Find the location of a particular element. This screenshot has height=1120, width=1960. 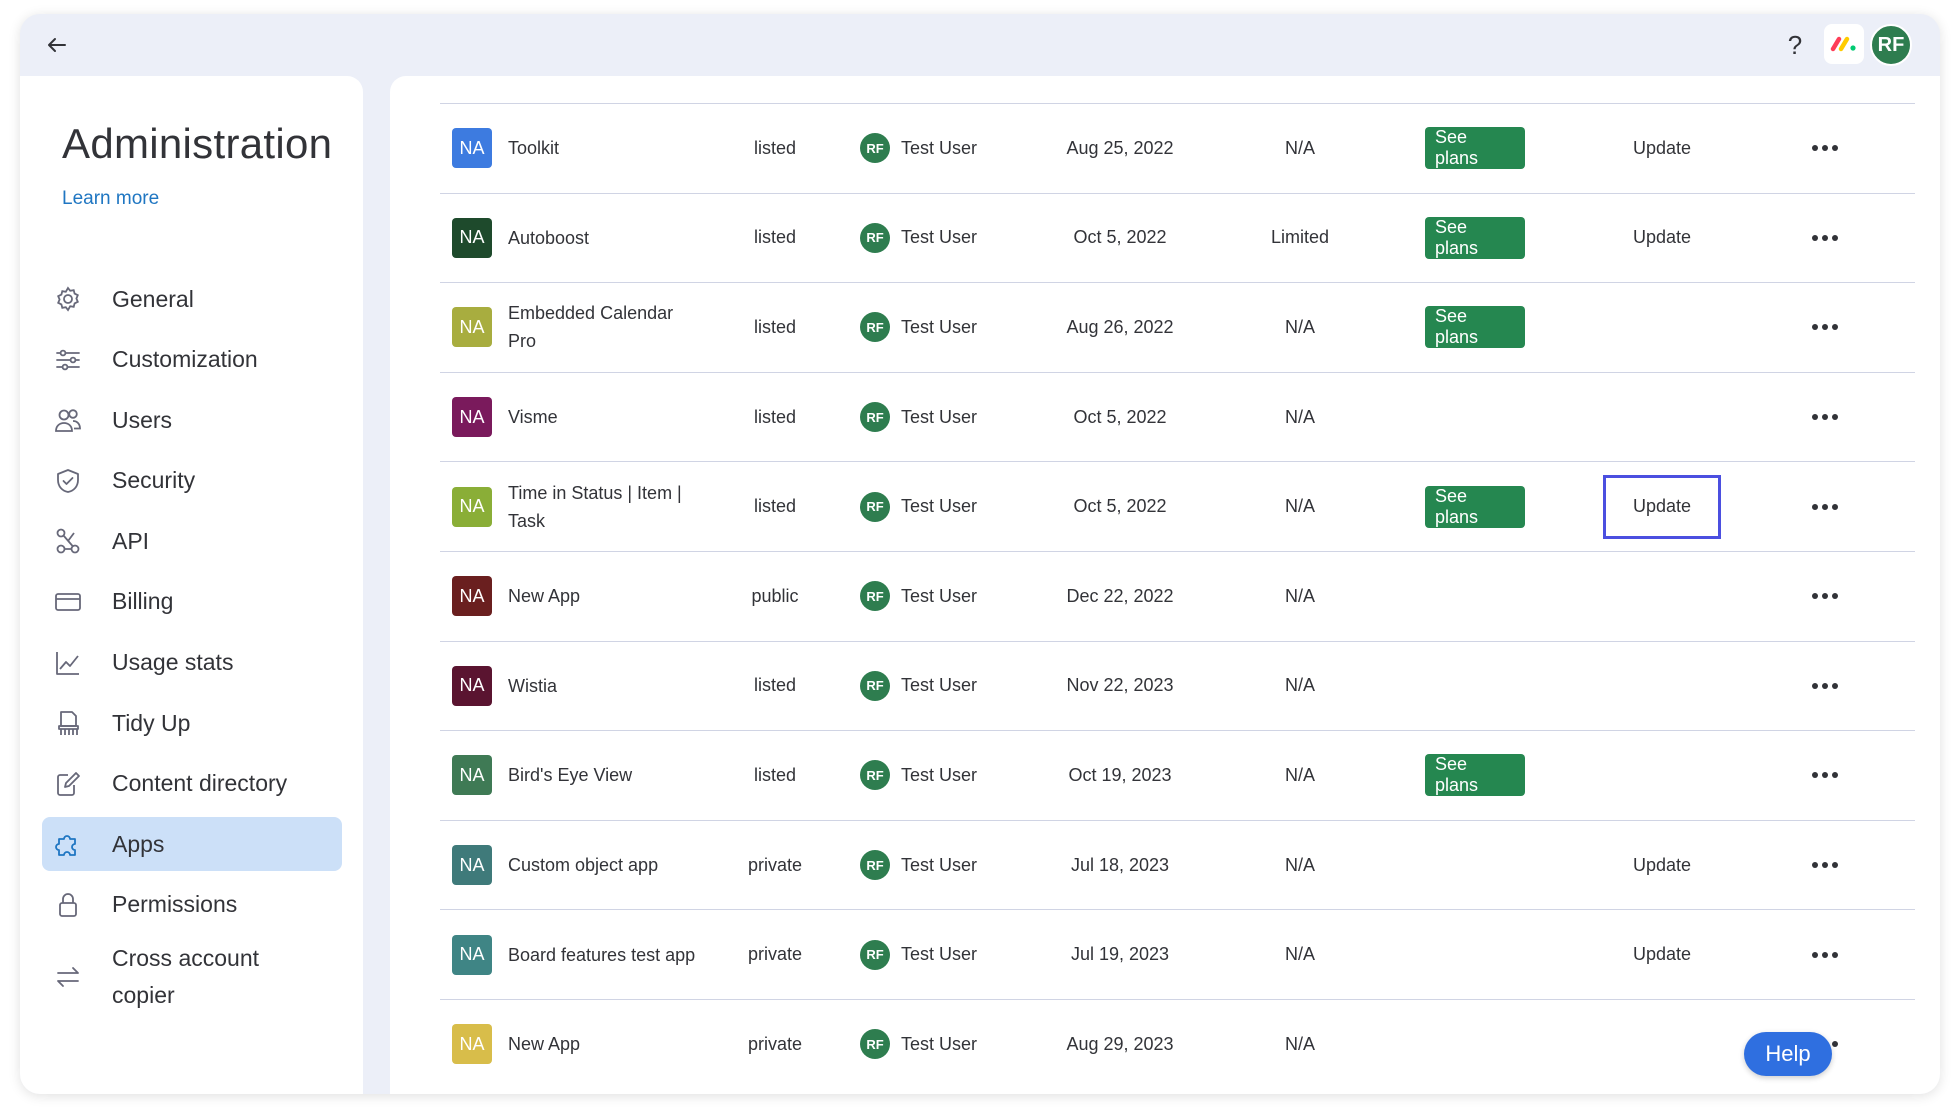

top-bar: ? RF is located at coordinates (980, 45).